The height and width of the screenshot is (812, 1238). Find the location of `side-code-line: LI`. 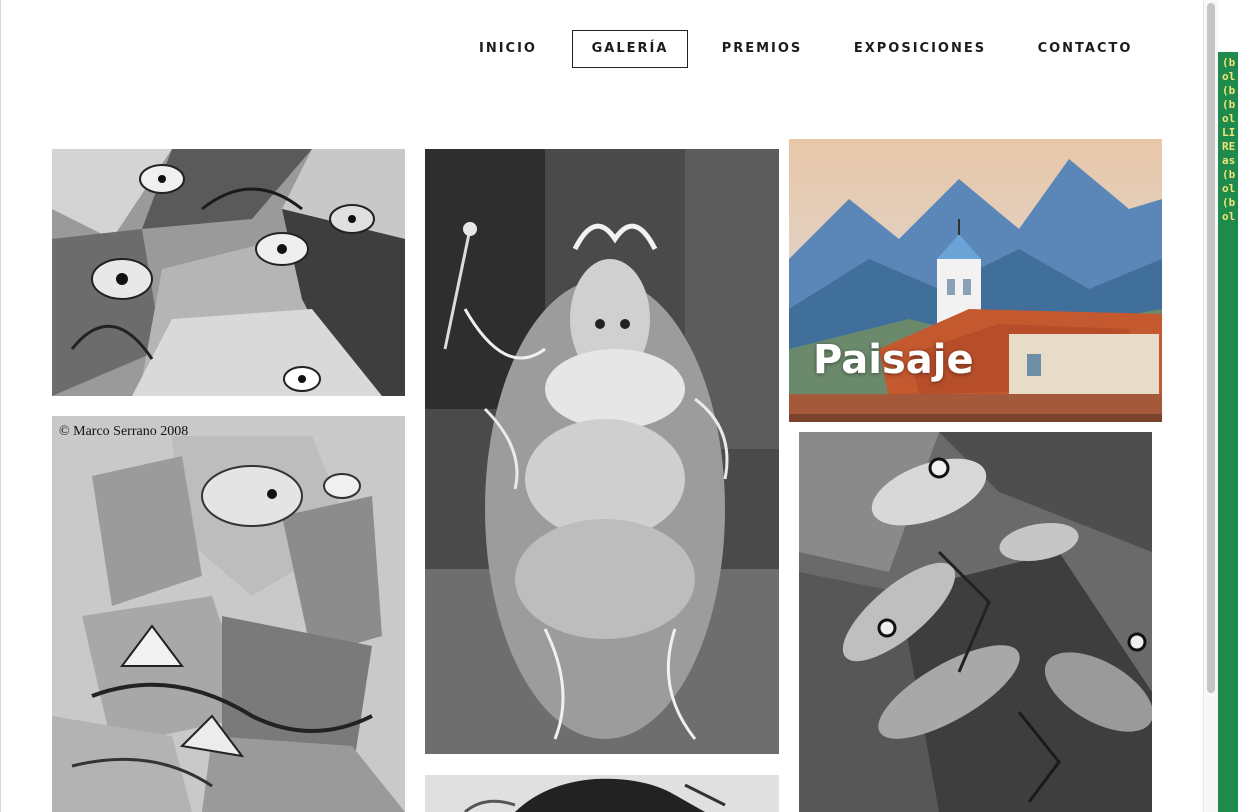

side-code-line: LI is located at coordinates (1229, 132).